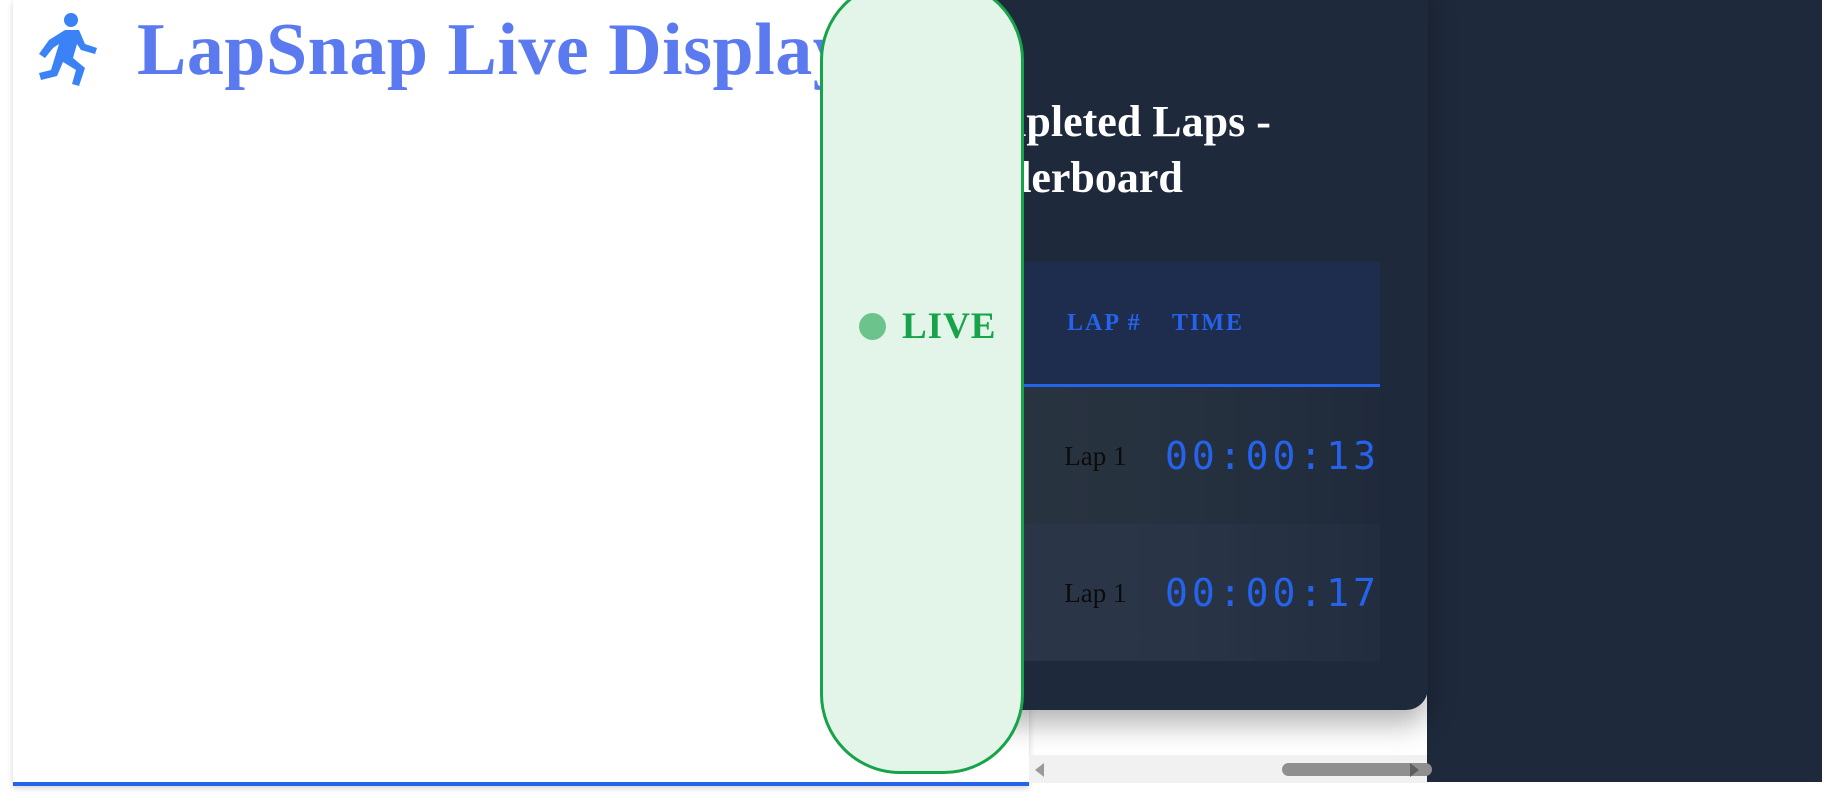 This screenshot has width=1832, height=812. Describe the element at coordinates (1039, 770) in the screenshot. I see `scroll-left-arrow-icon` at that location.